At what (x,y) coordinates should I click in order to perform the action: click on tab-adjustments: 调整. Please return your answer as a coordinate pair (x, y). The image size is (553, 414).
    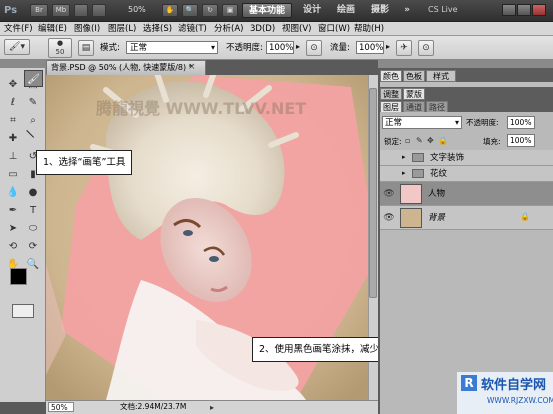
    Looking at the image, I should click on (391, 94).